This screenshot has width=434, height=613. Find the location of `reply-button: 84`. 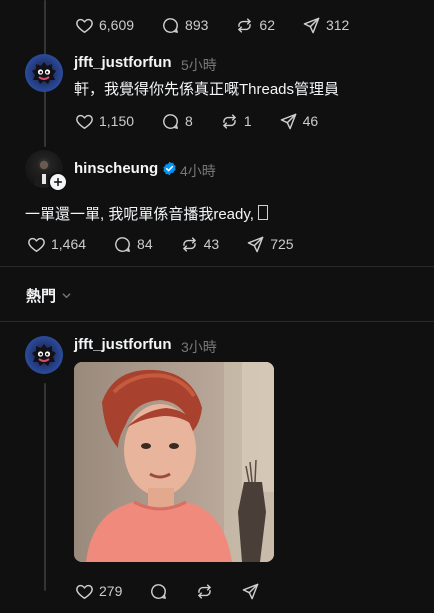

reply-button: 84 is located at coordinates (133, 244).